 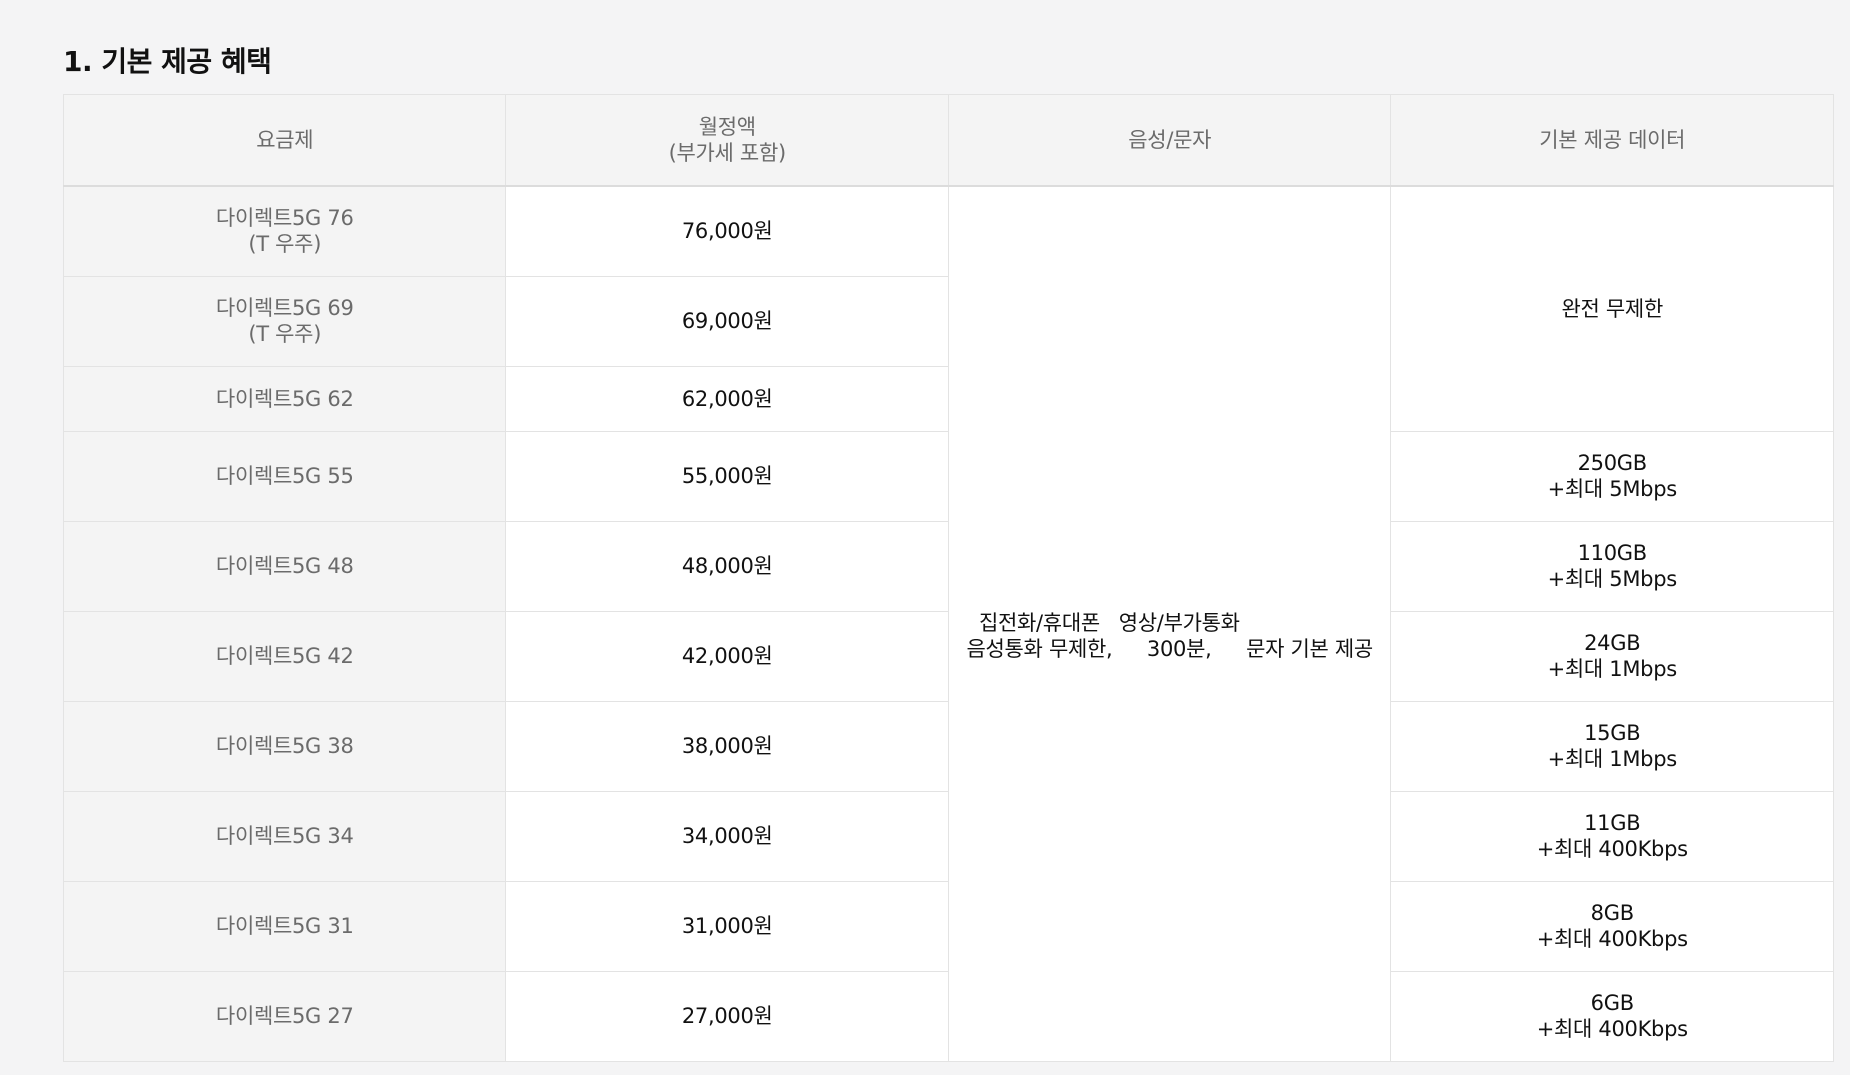 I want to click on data-cell: 15GB +최대 1Mbps, so click(x=1612, y=746).